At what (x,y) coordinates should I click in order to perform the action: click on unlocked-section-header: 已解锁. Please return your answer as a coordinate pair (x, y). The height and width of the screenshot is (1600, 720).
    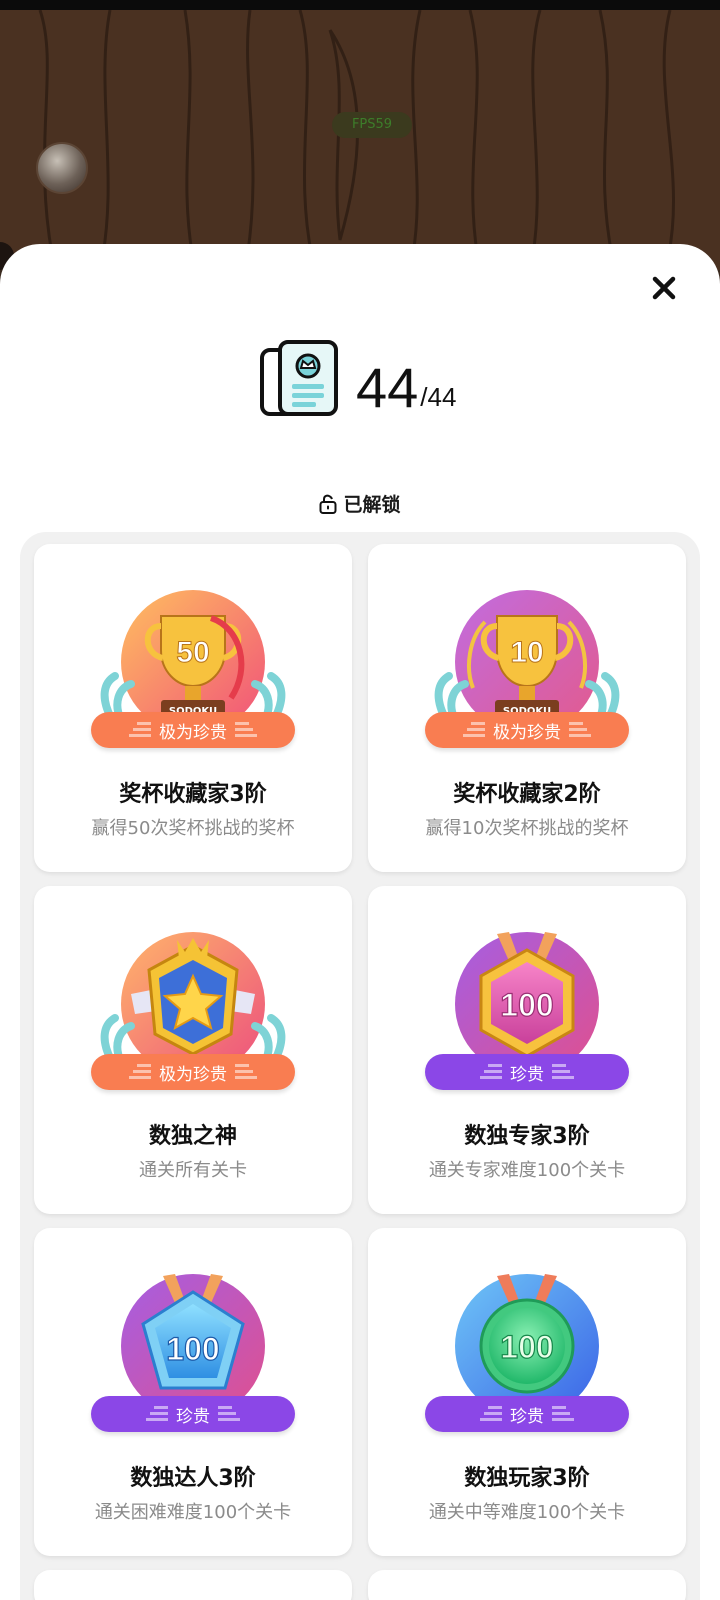
    Looking at the image, I should click on (360, 503).